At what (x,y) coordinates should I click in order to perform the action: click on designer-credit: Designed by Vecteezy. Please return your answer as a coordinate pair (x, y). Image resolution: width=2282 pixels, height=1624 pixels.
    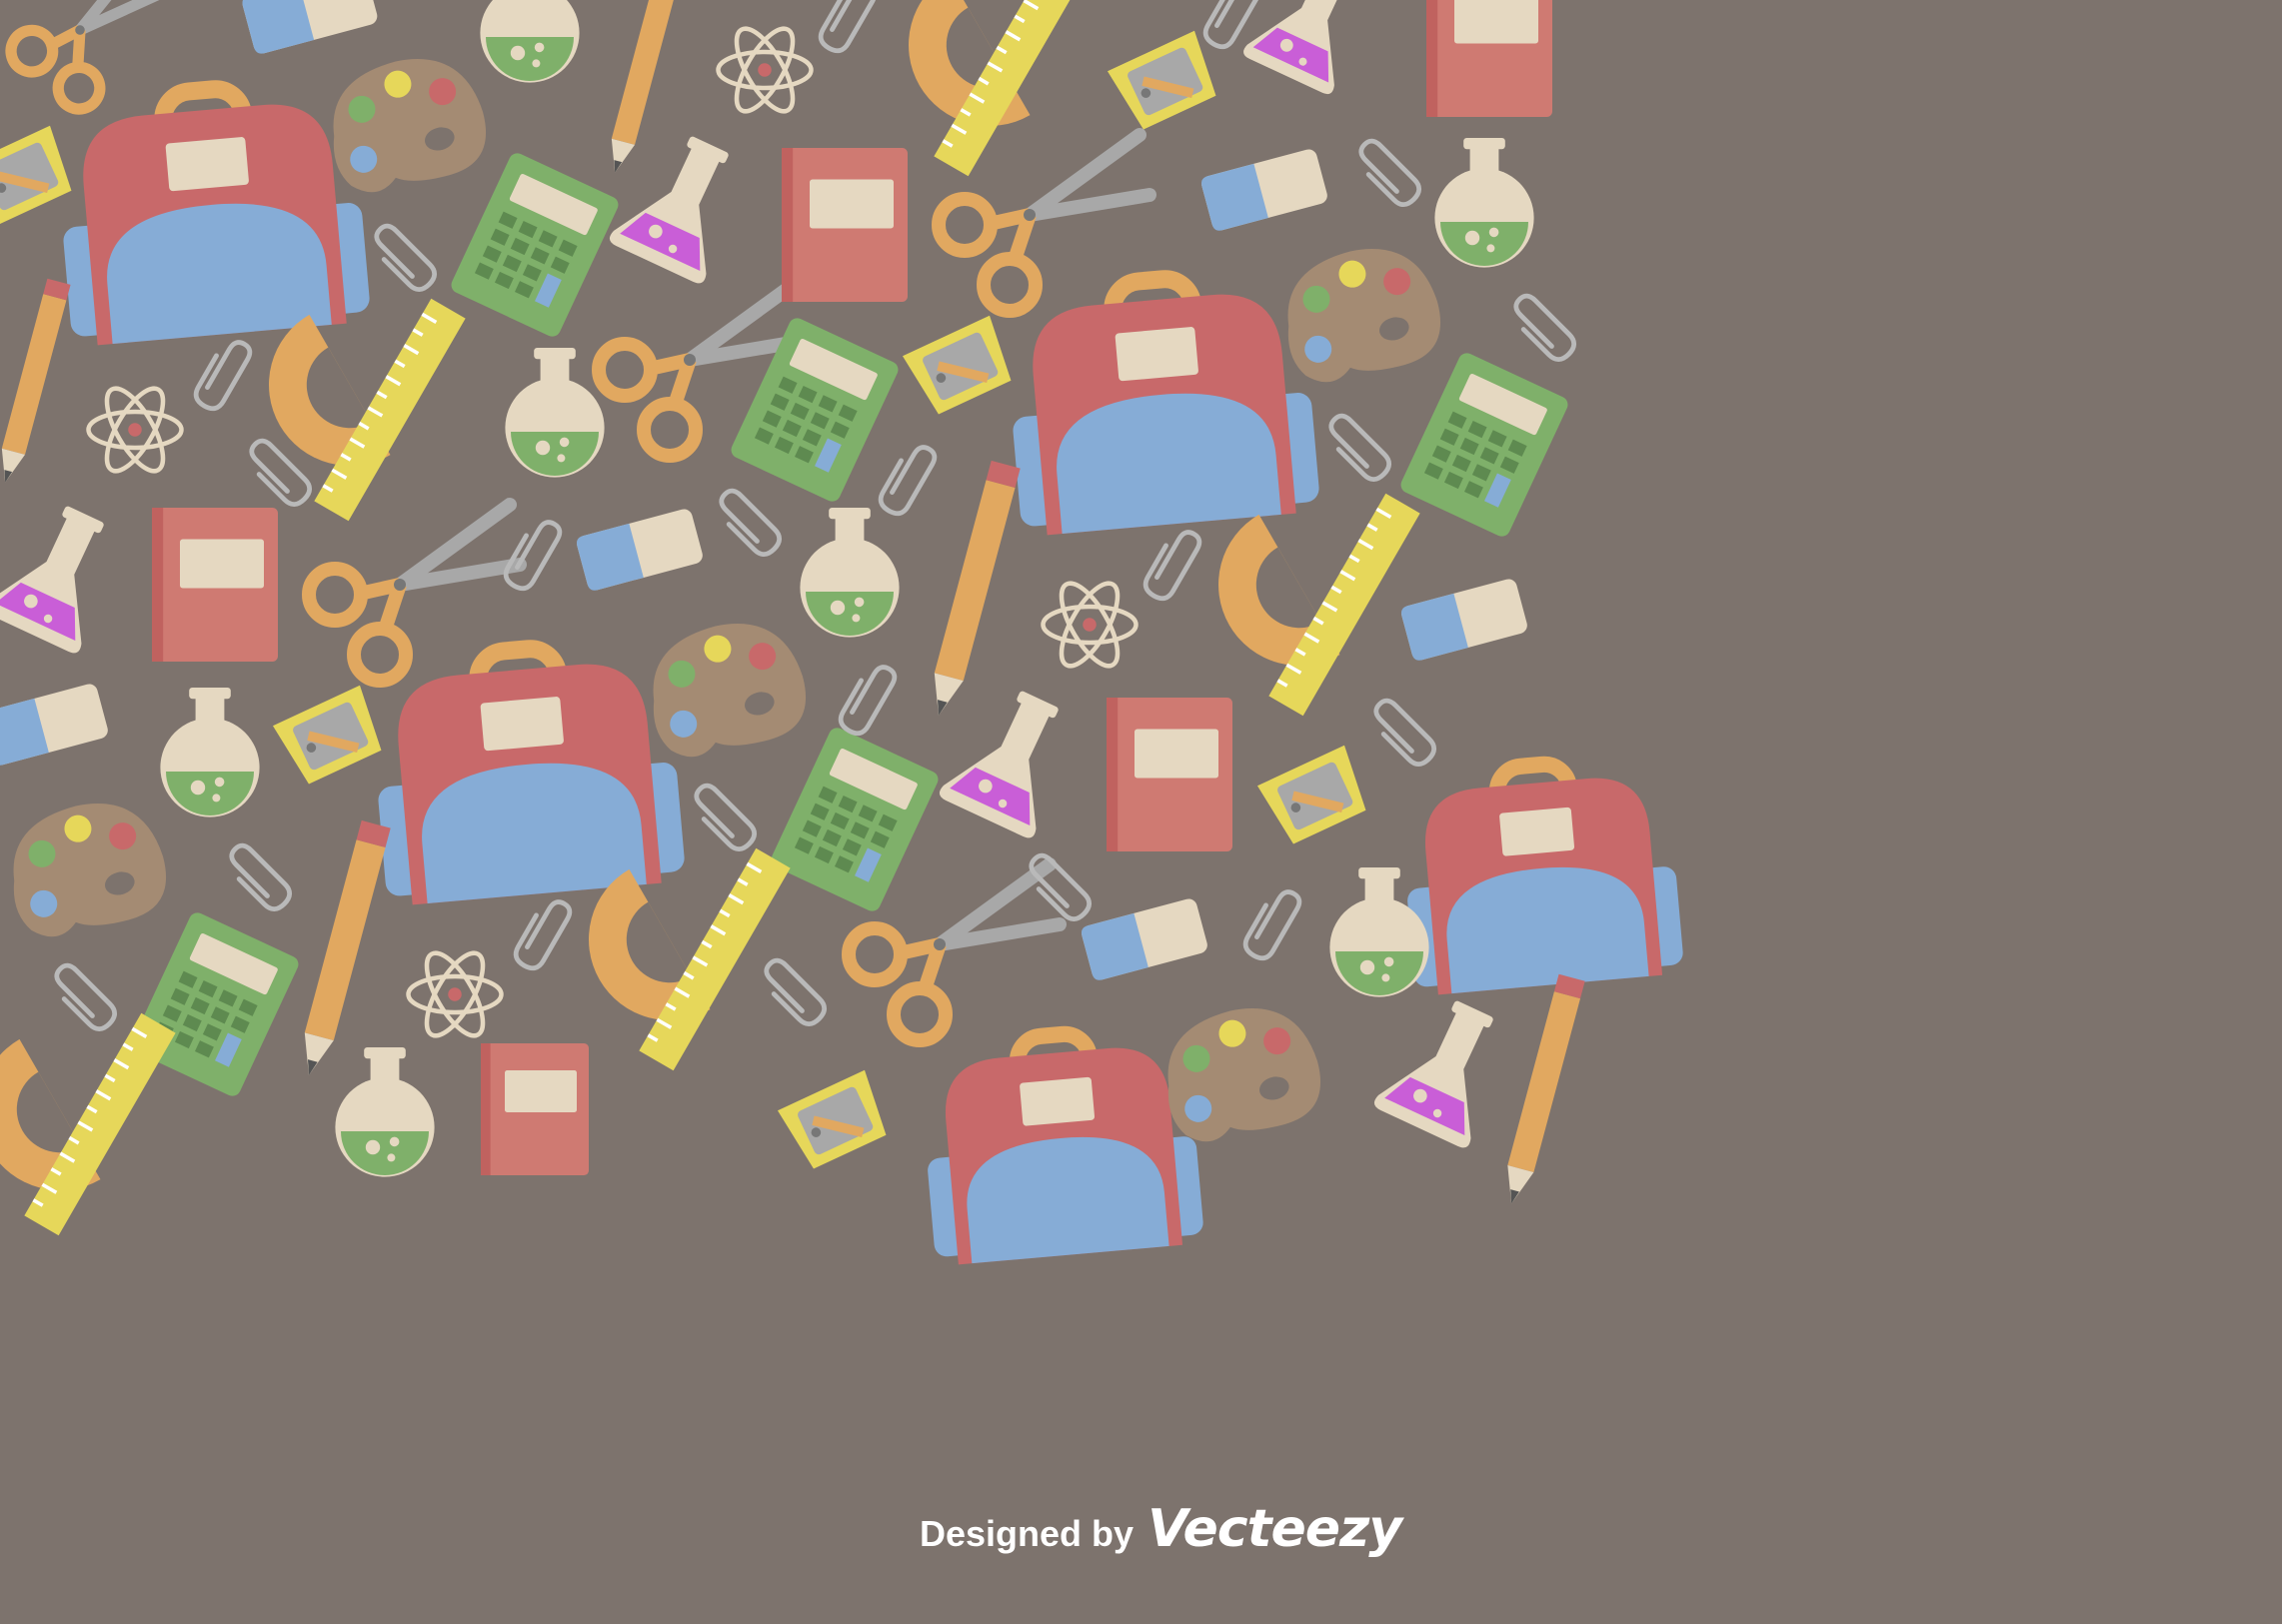
    Looking at the image, I should click on (1161, 1529).